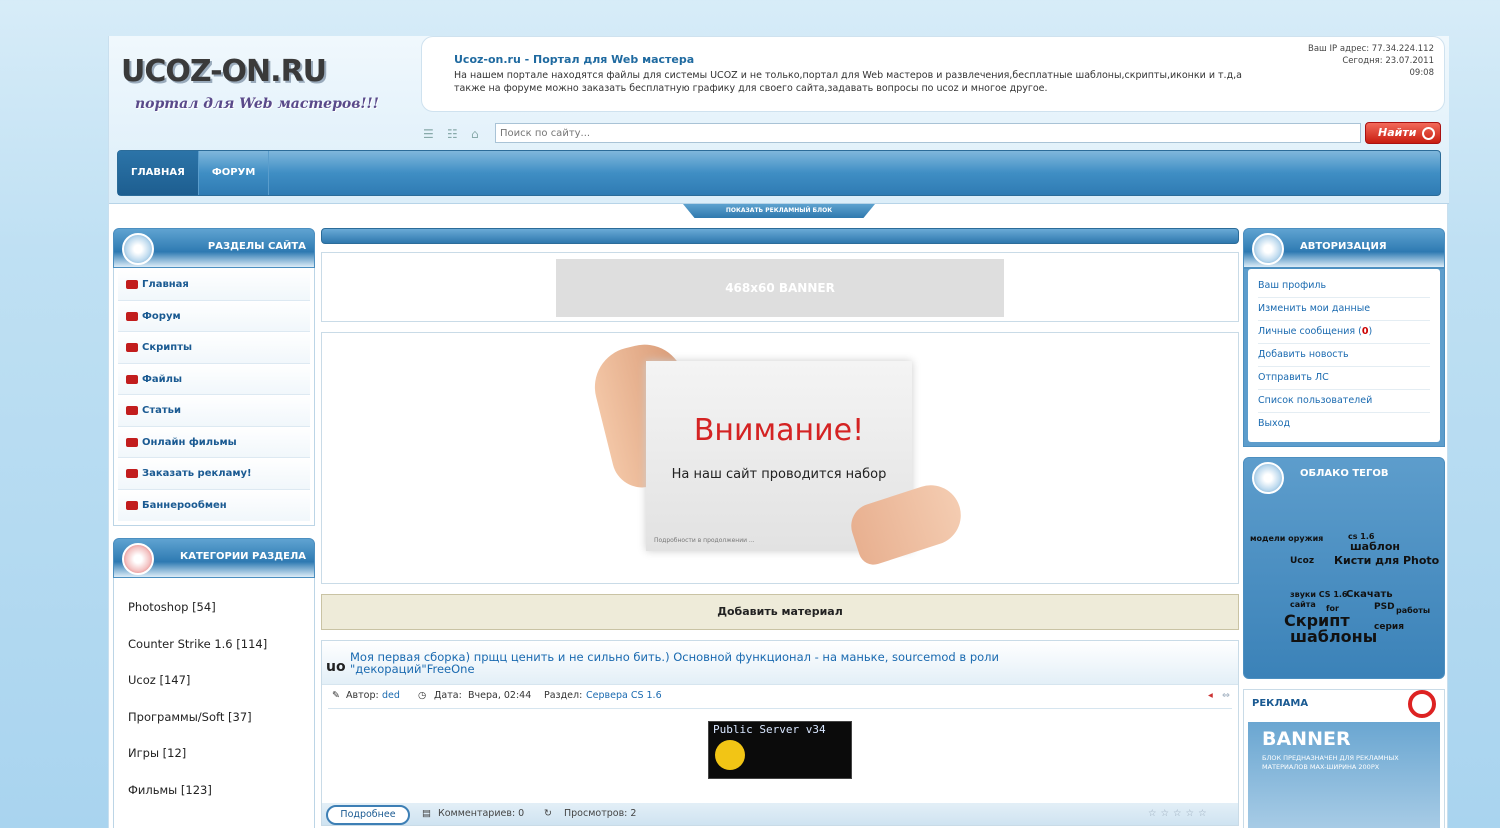 This screenshot has width=1500, height=828. I want to click on category-photoshop: Photoshop [54], so click(214, 607).